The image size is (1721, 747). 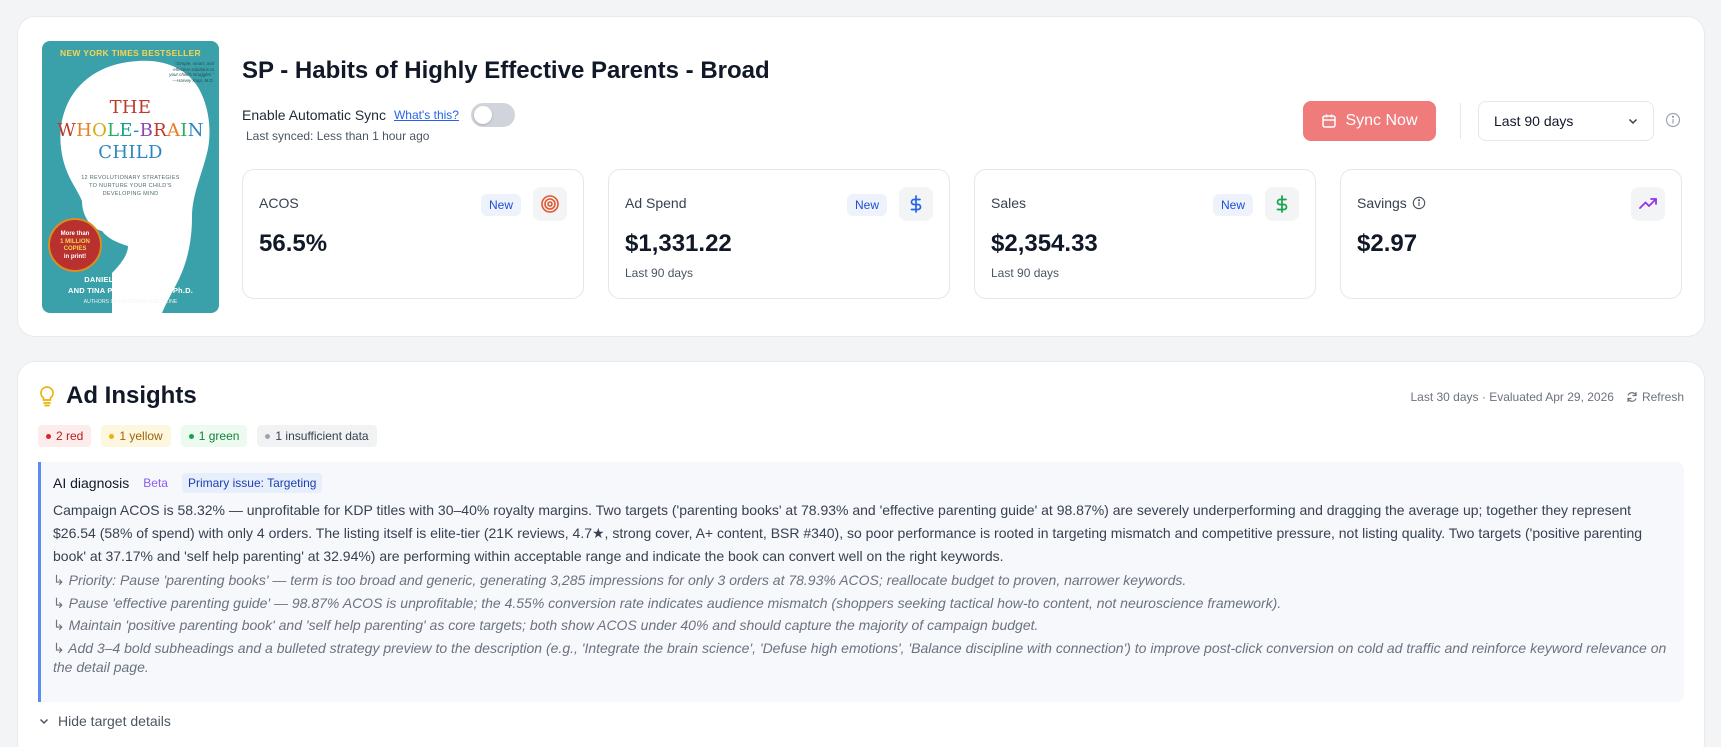 What do you see at coordinates (1145, 234) in the screenshot?
I see `metric-card-sales: Sales New $2,354.33 Last 90 days` at bounding box center [1145, 234].